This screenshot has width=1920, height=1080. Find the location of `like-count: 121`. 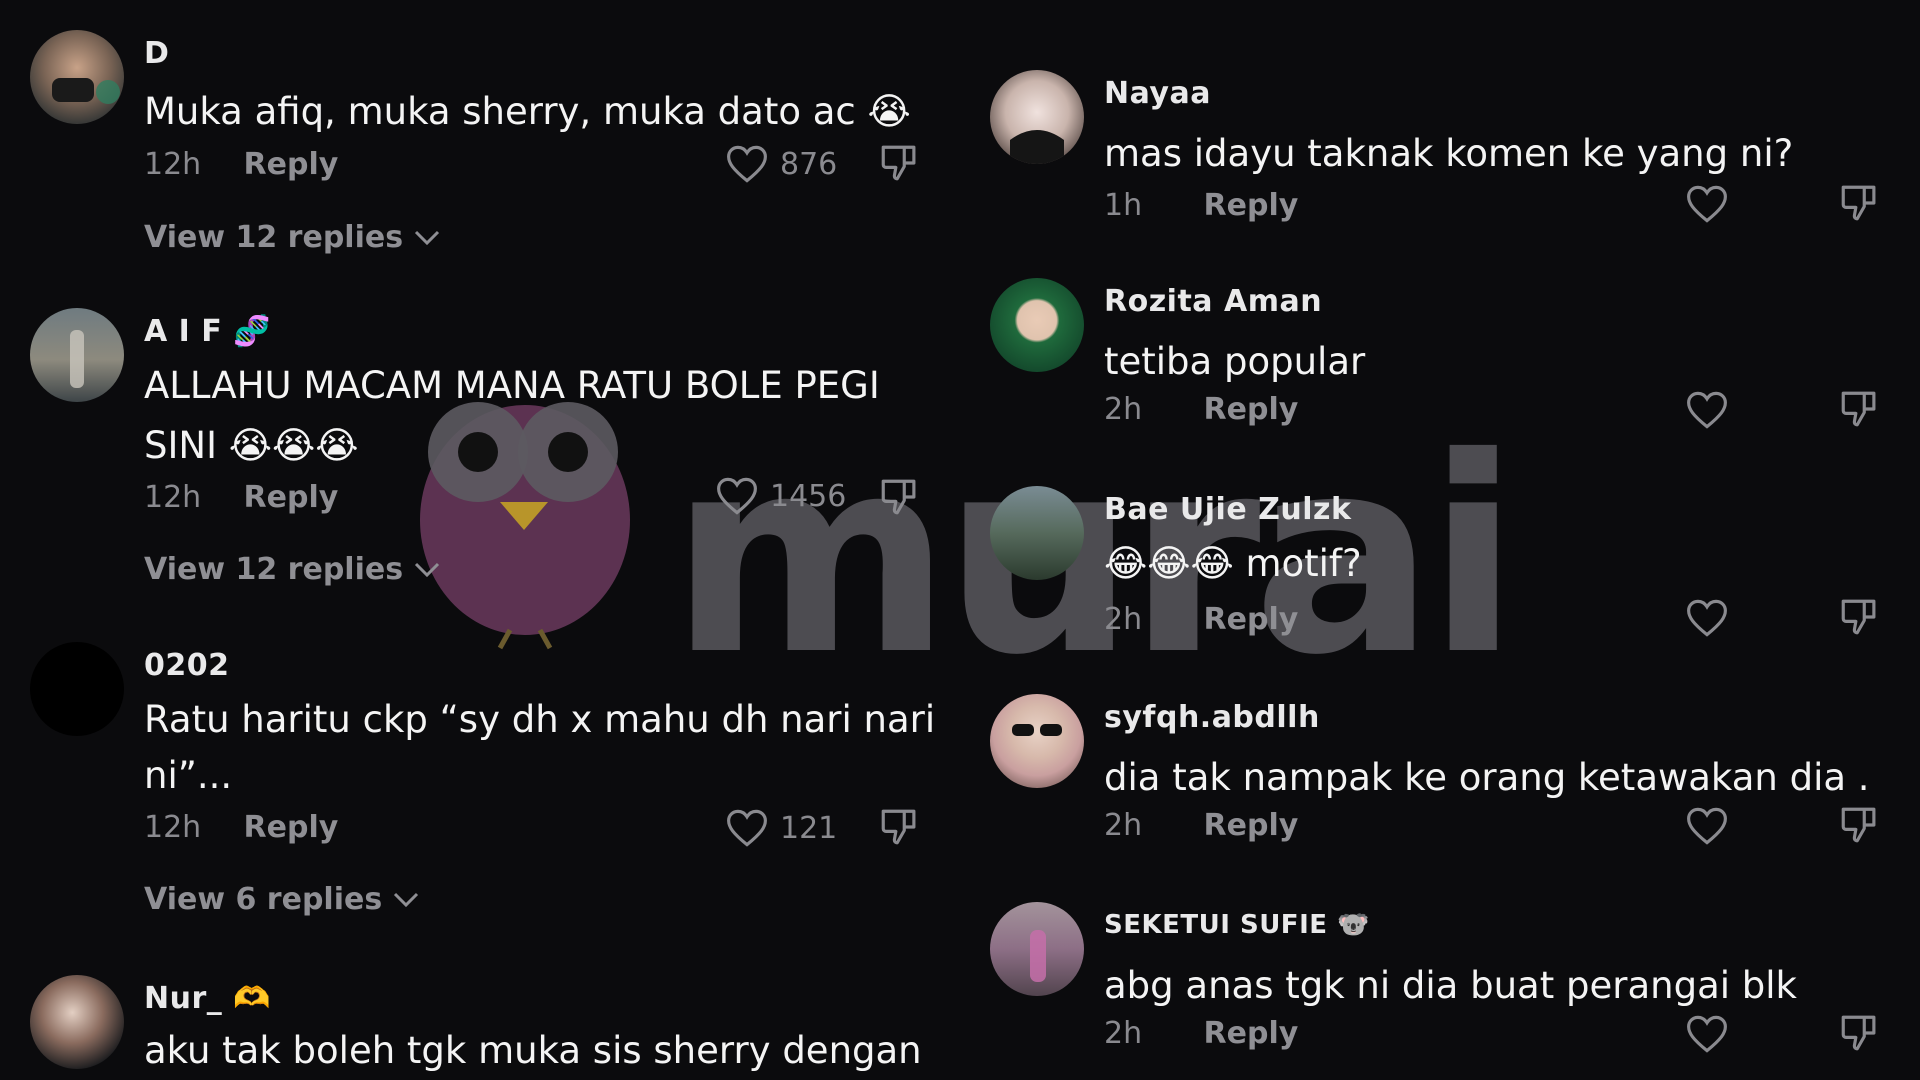

like-count: 121 is located at coordinates (809, 828).